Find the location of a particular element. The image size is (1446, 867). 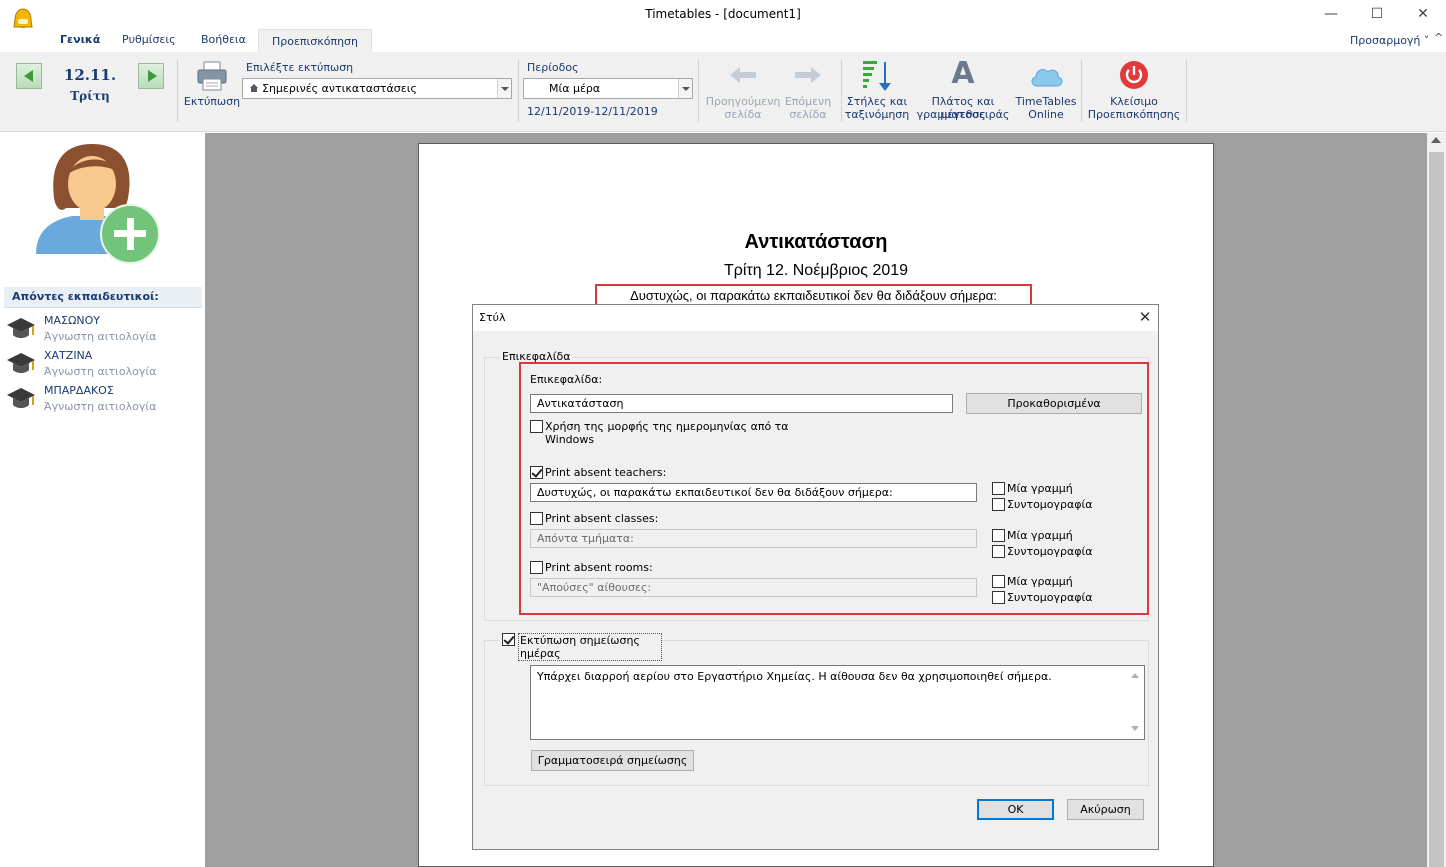

close-preview-button: Κλείσιμο Προεπισκόπησης is located at coordinates (1134, 90).